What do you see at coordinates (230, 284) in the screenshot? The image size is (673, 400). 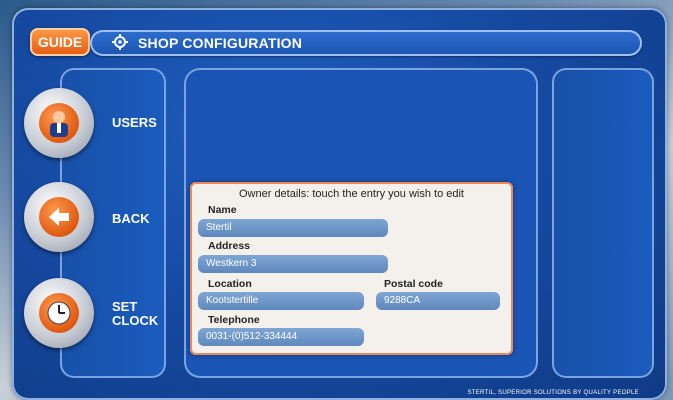 I see `location-label: Location` at bounding box center [230, 284].